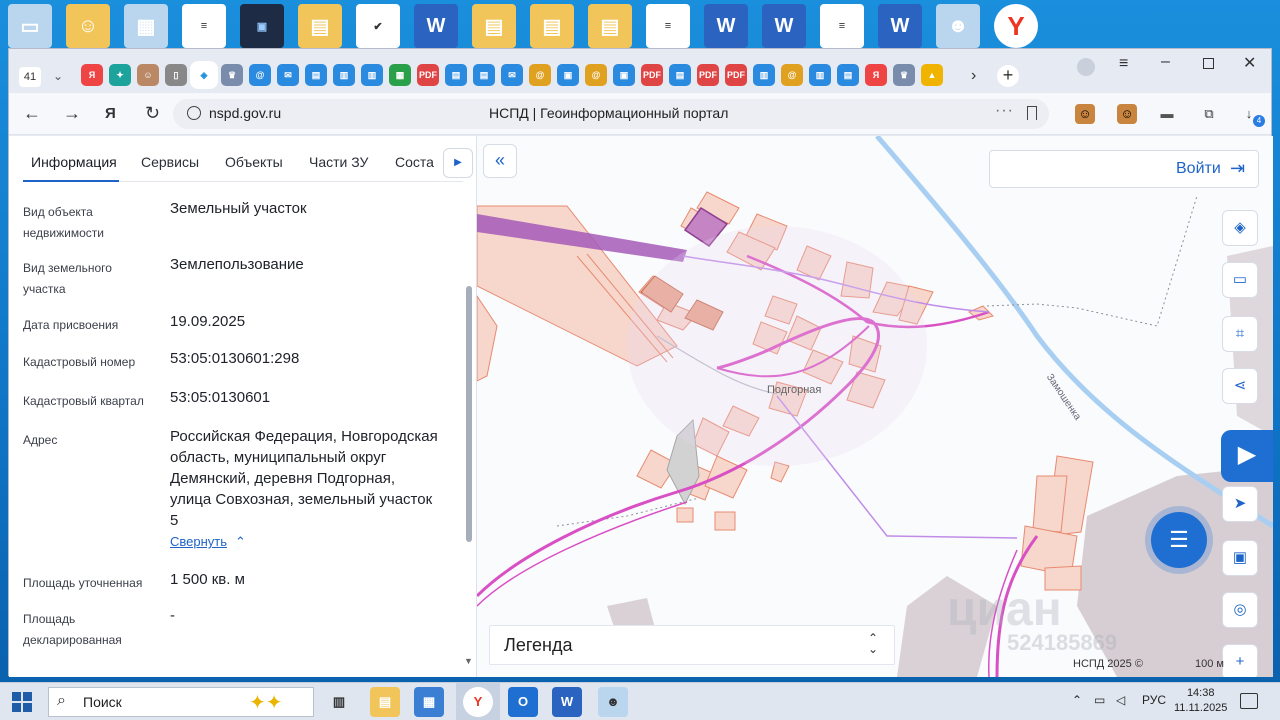 This screenshot has width=1280, height=720. I want to click on avatar-tab-icon: ☺, so click(148, 75).